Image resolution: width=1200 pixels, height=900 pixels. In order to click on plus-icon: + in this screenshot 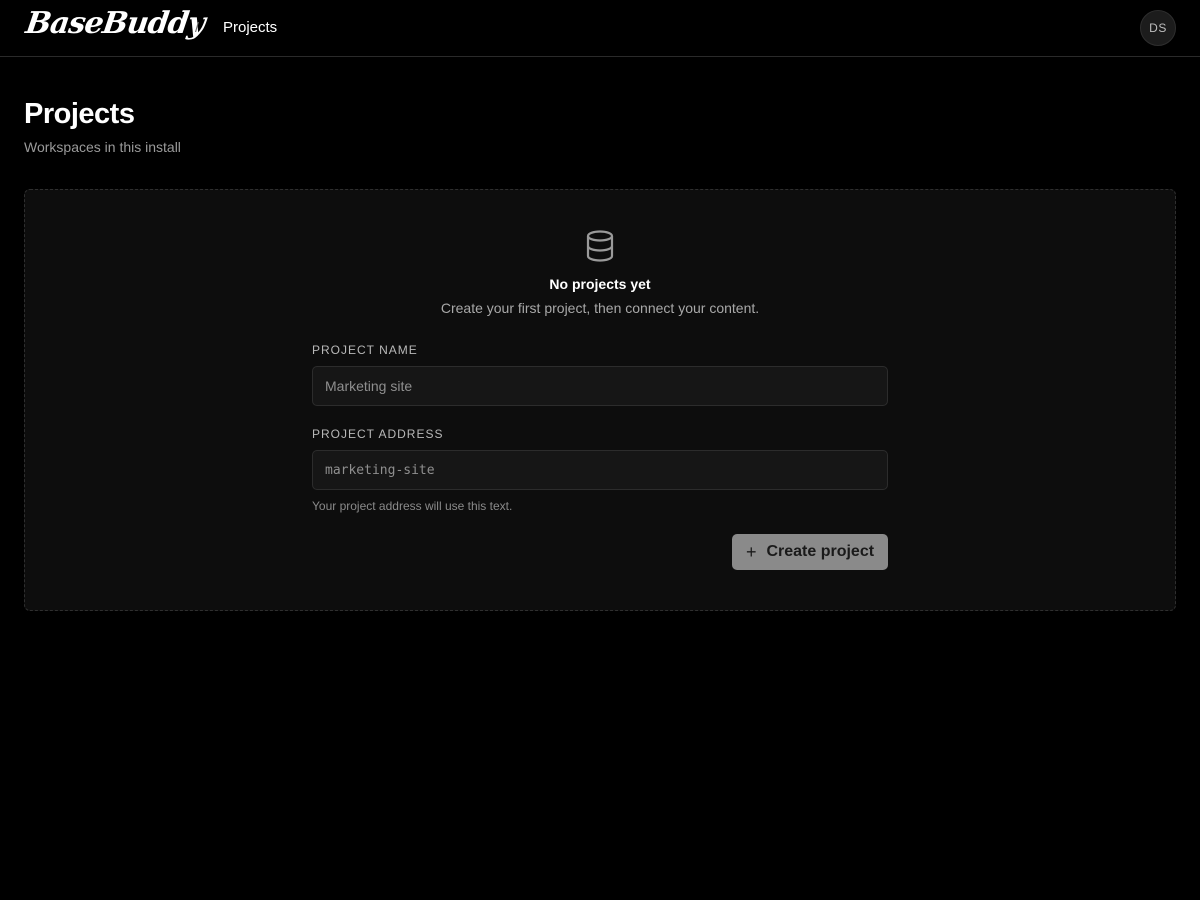, I will do `click(751, 552)`.